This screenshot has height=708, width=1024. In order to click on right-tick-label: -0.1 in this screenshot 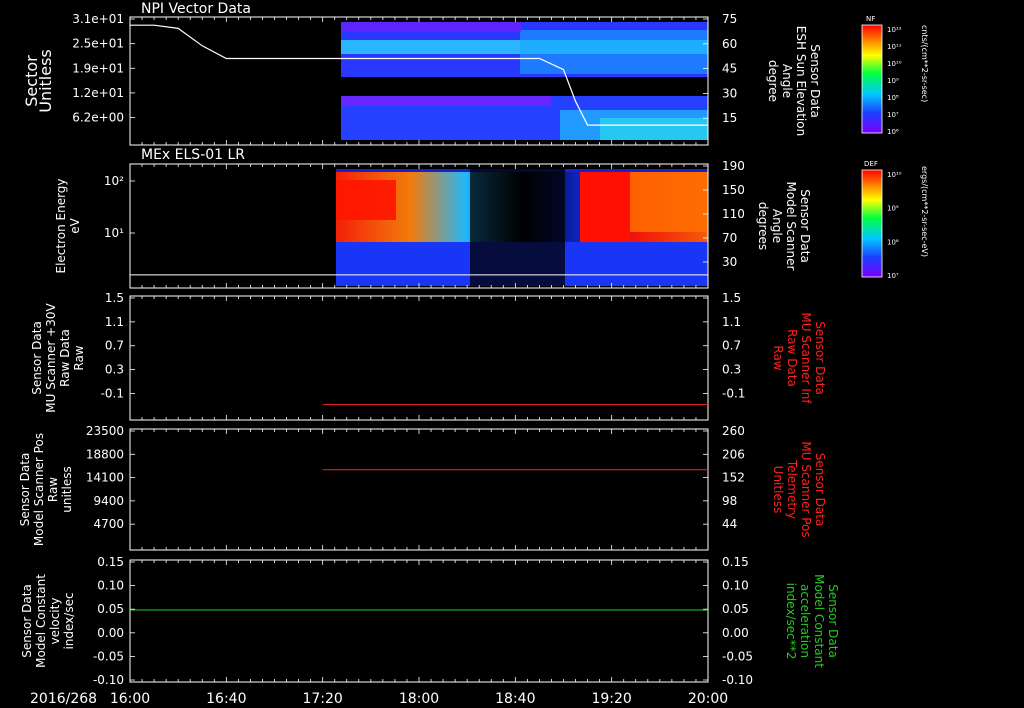, I will do `click(733, 393)`.